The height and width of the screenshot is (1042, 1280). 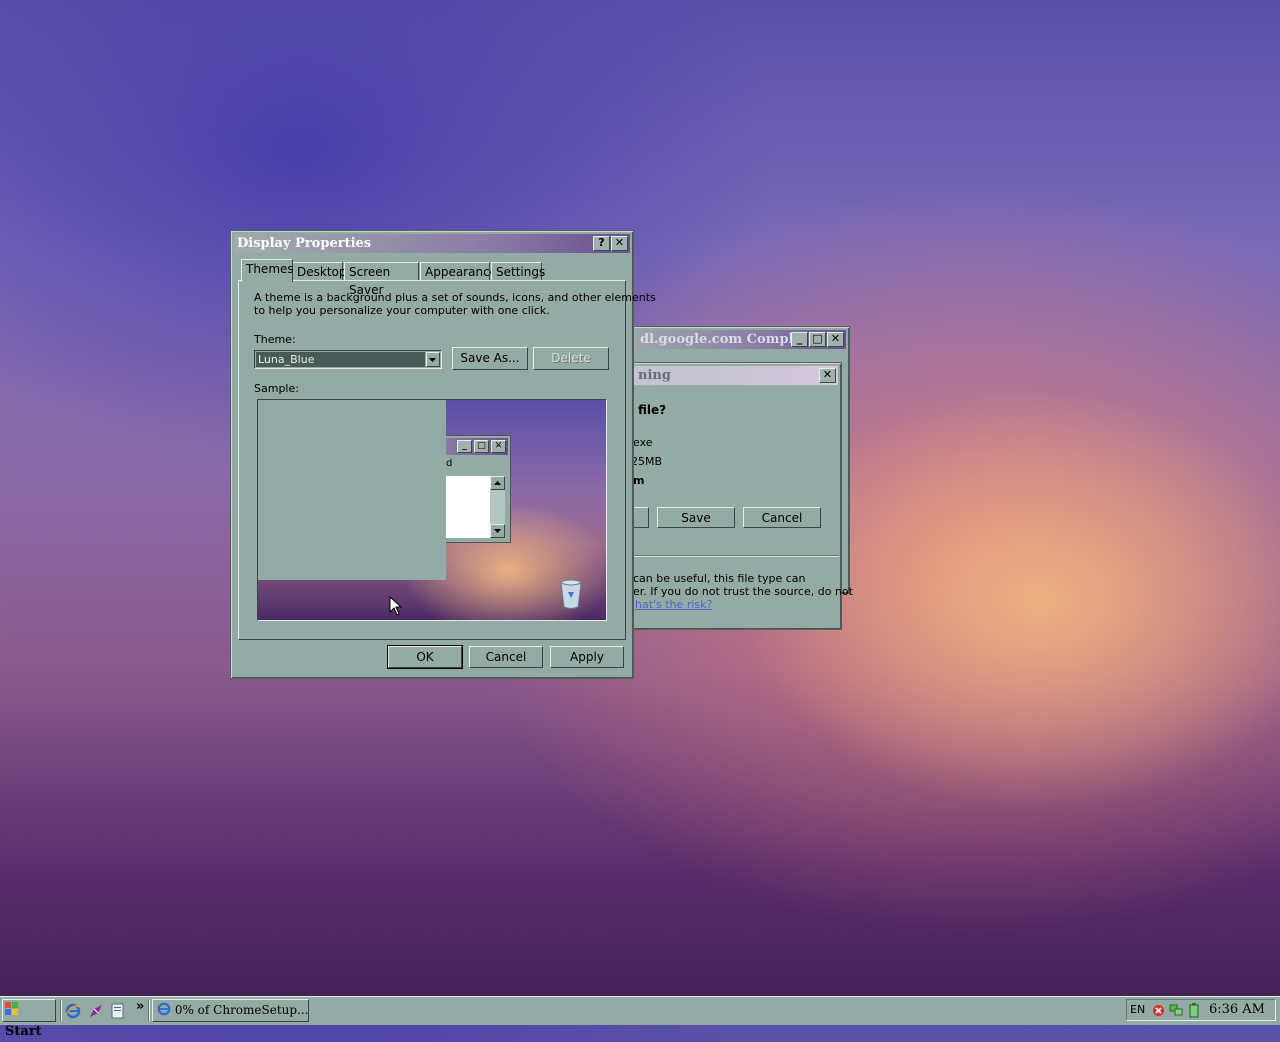 What do you see at coordinates (118, 1011) in the screenshot?
I see `show-desktop-icon` at bounding box center [118, 1011].